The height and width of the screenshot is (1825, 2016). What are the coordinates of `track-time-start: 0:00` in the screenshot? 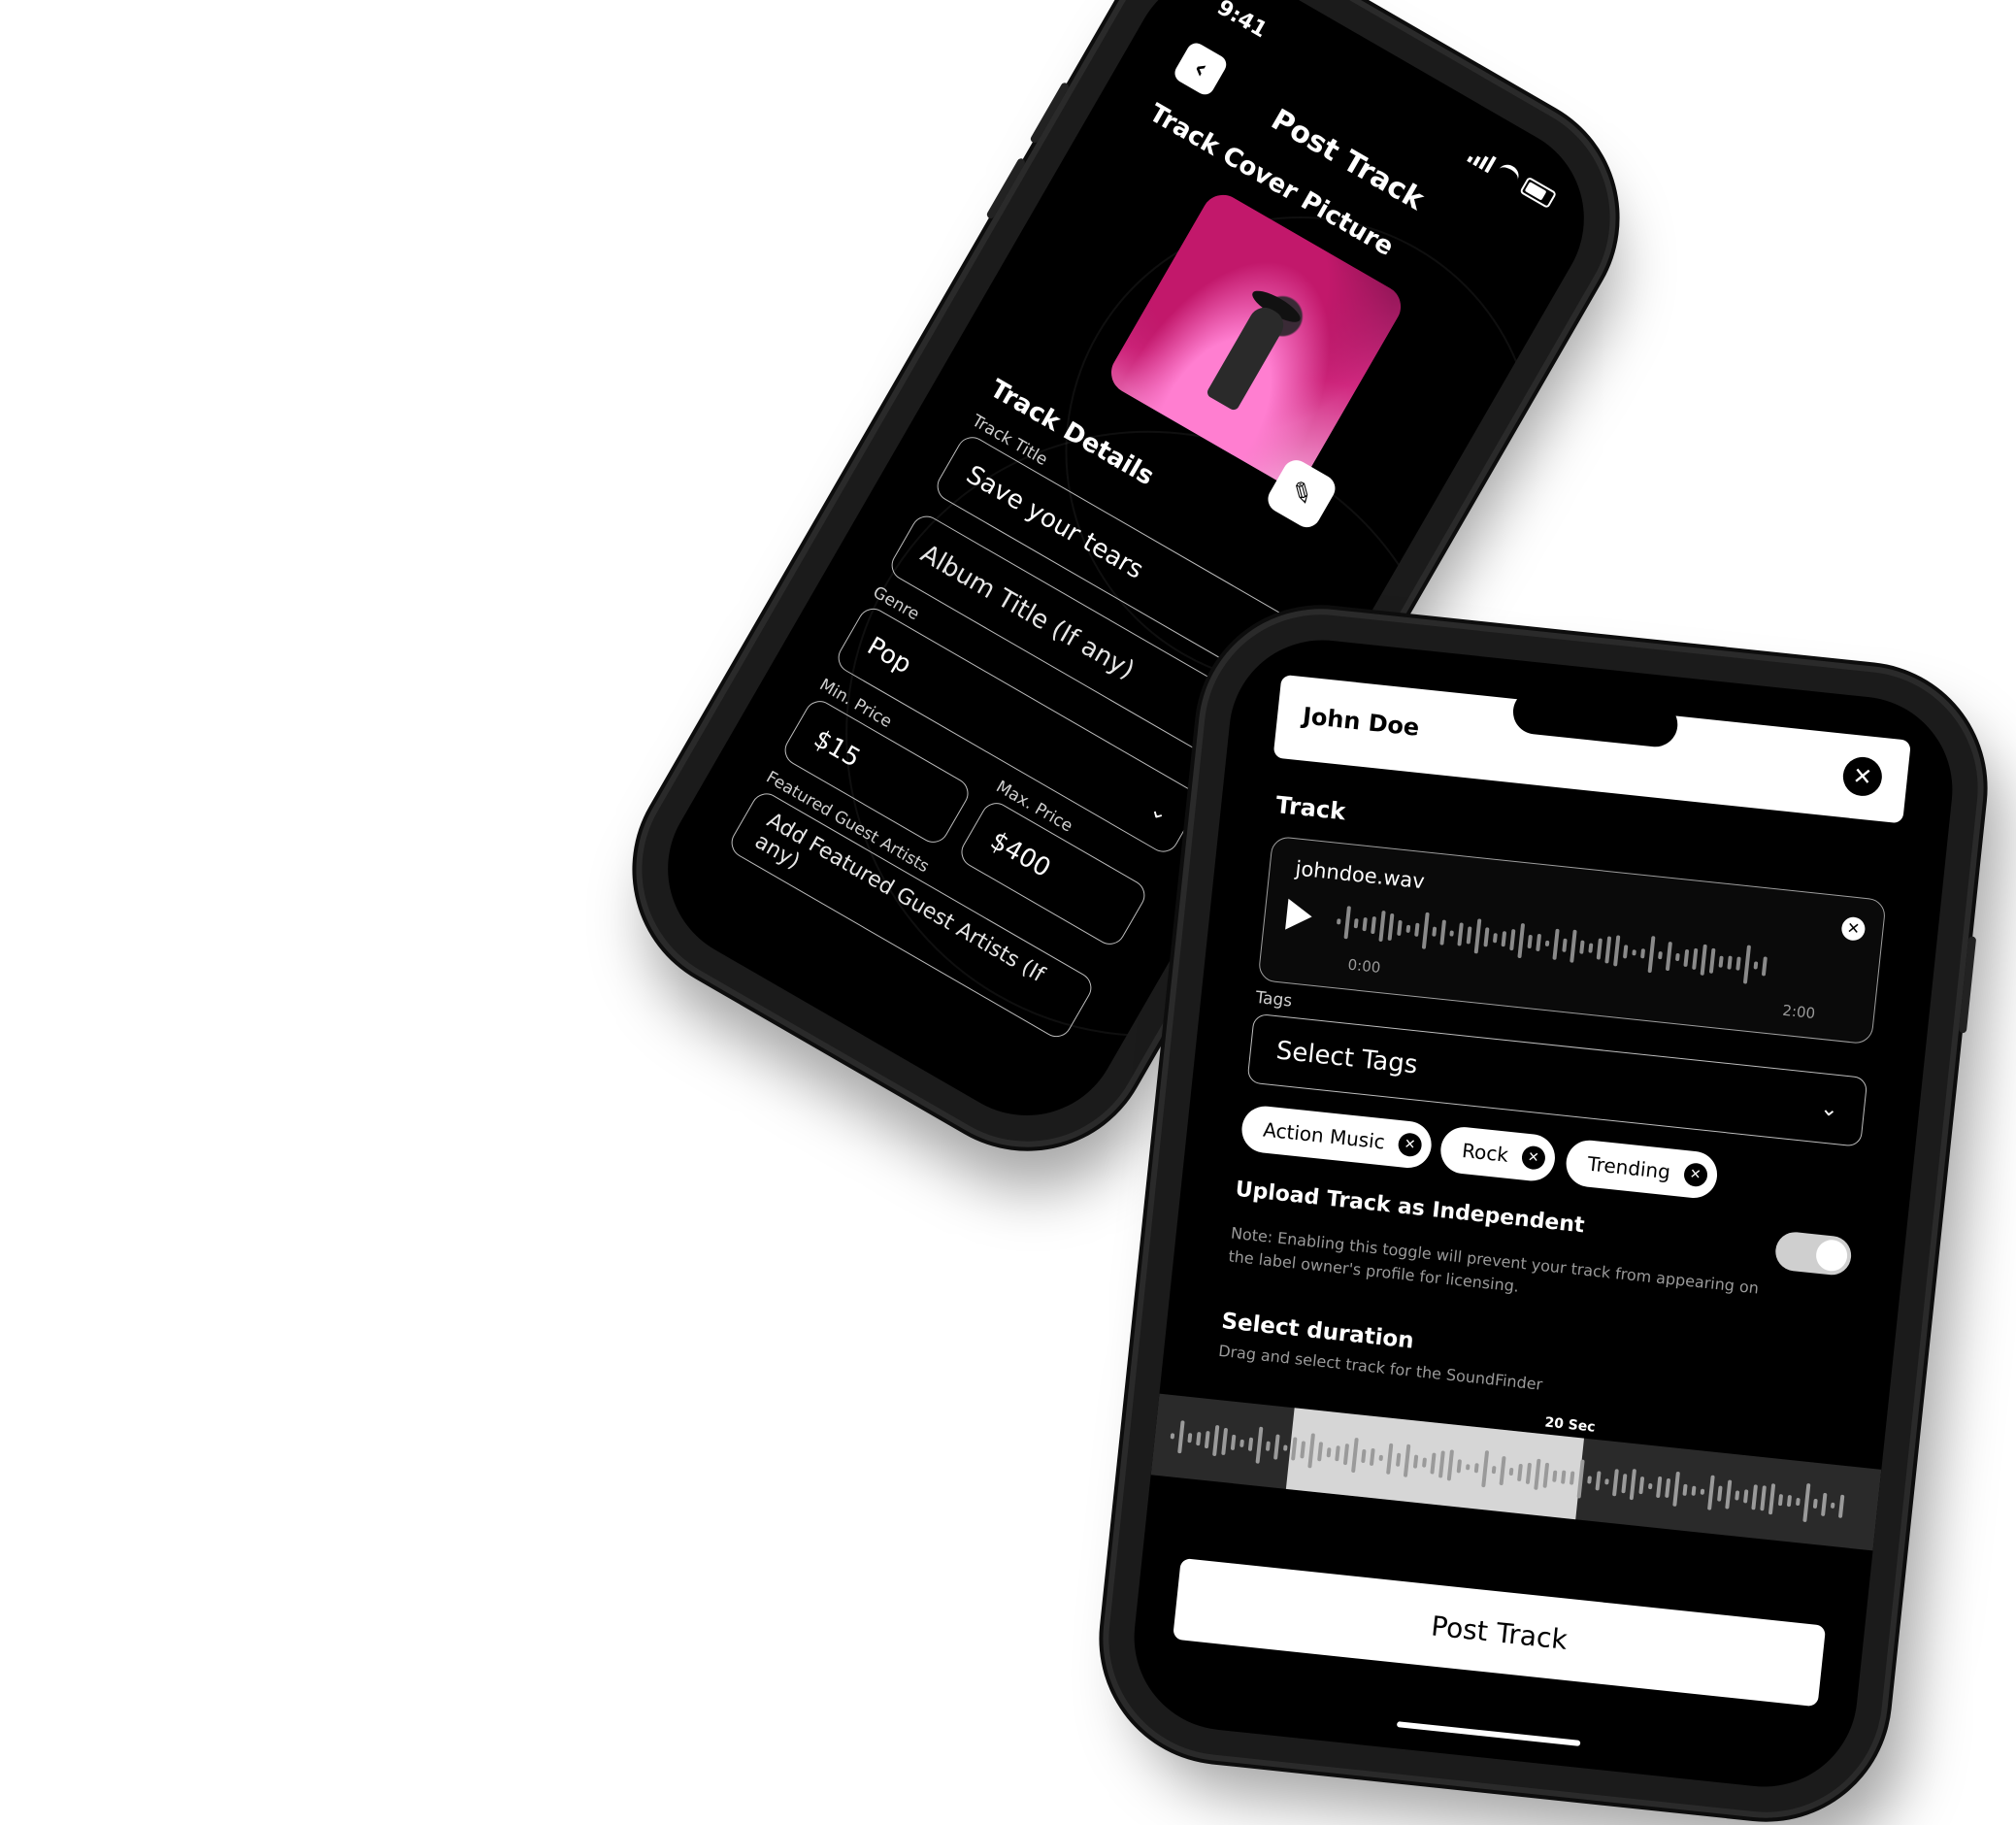 It's located at (1364, 966).